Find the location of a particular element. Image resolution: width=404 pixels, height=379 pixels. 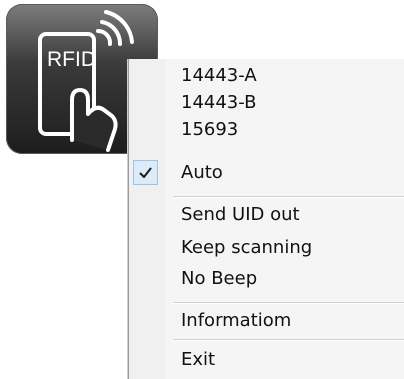

menu-item-label: 14443-B is located at coordinates (219, 102).